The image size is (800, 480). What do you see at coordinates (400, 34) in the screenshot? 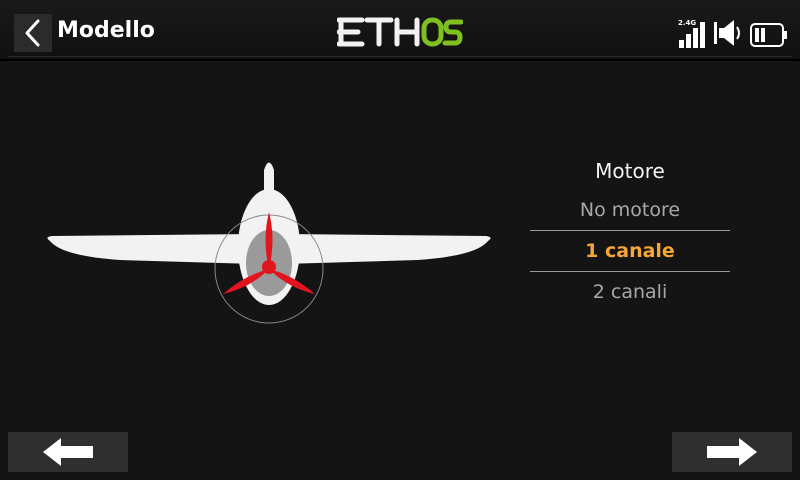
I see `ethos-logo` at bounding box center [400, 34].